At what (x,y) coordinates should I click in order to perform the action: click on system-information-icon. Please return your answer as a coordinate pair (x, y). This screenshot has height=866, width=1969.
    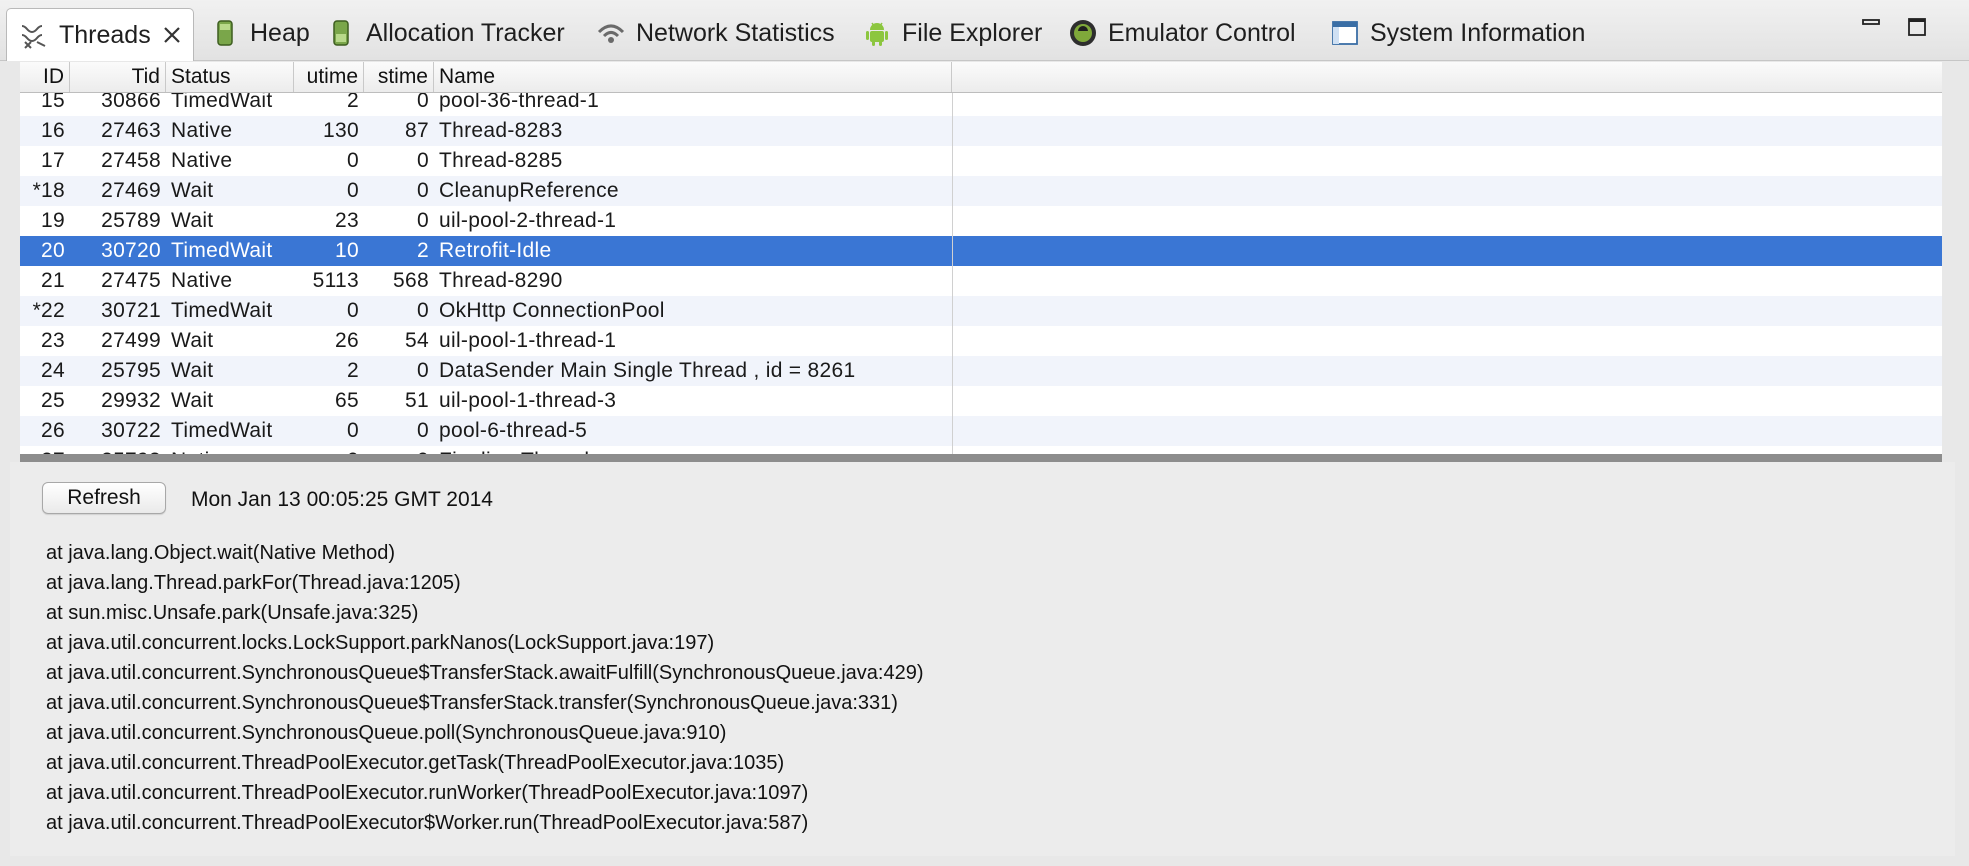
    Looking at the image, I should click on (1345, 33).